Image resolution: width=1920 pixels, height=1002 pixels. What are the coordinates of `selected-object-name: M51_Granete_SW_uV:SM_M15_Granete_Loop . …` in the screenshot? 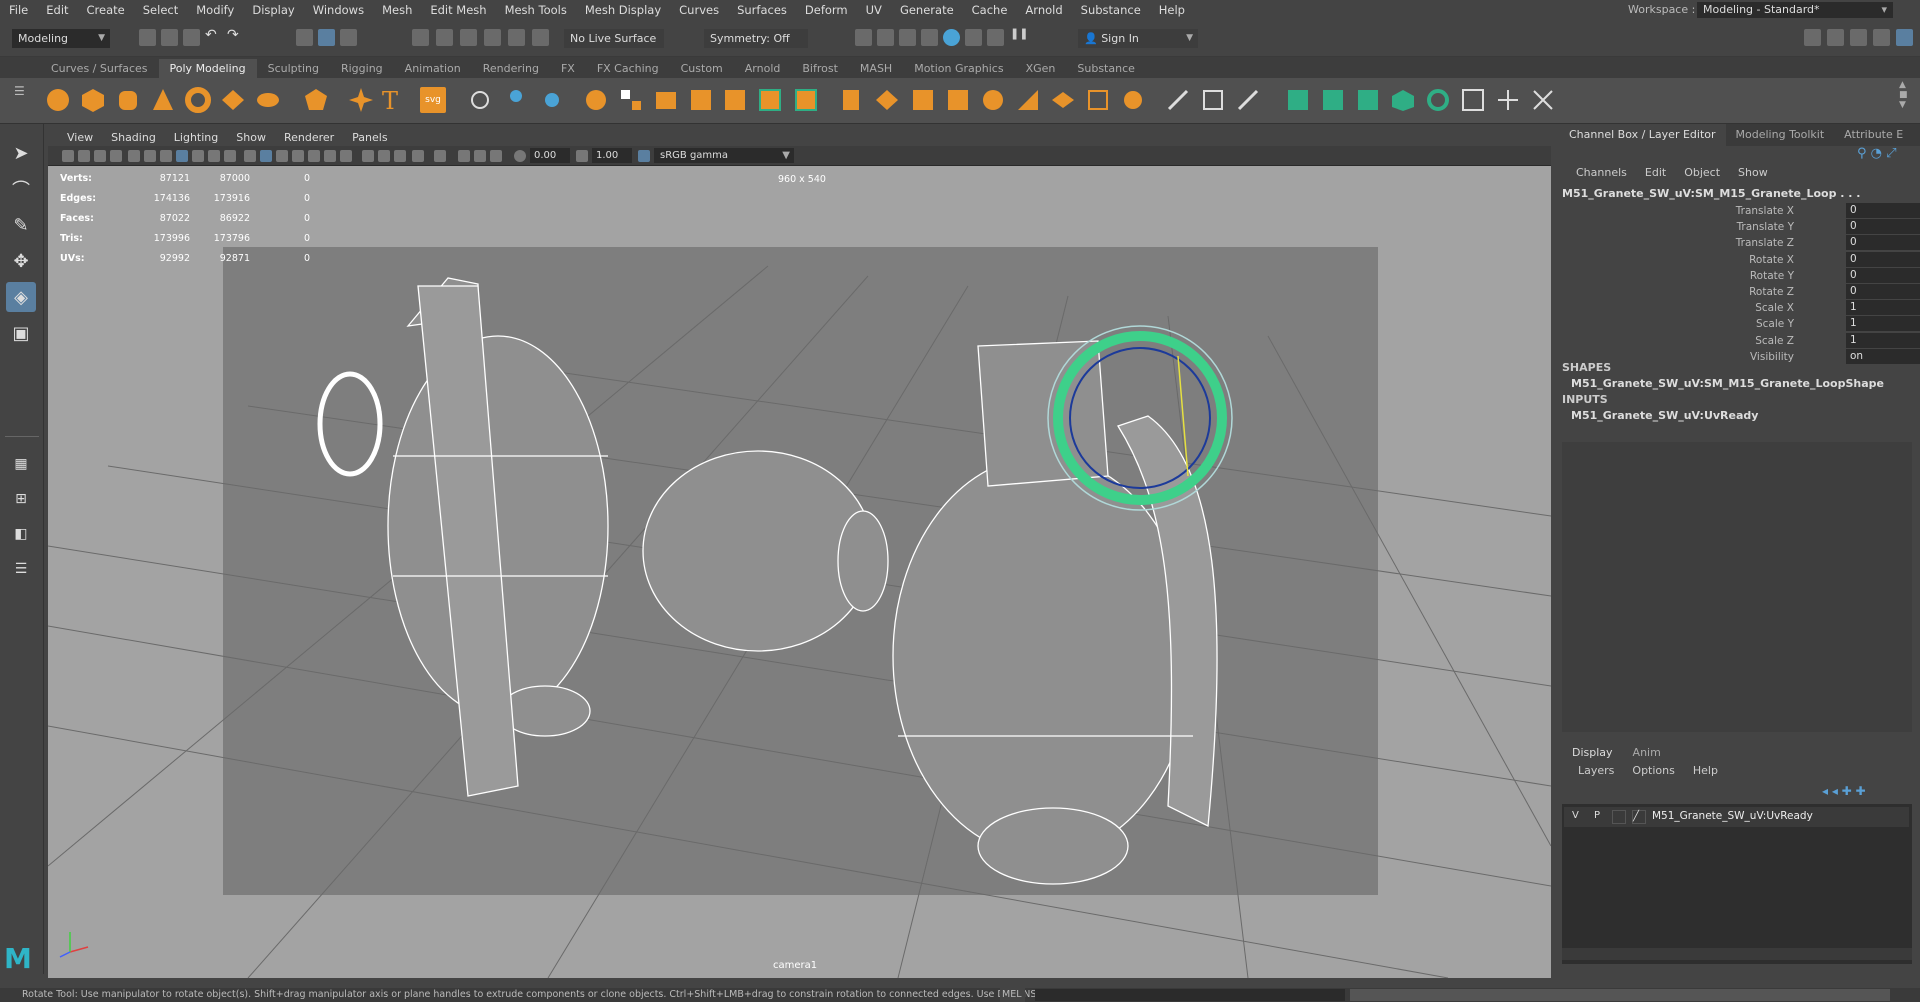 It's located at (1711, 193).